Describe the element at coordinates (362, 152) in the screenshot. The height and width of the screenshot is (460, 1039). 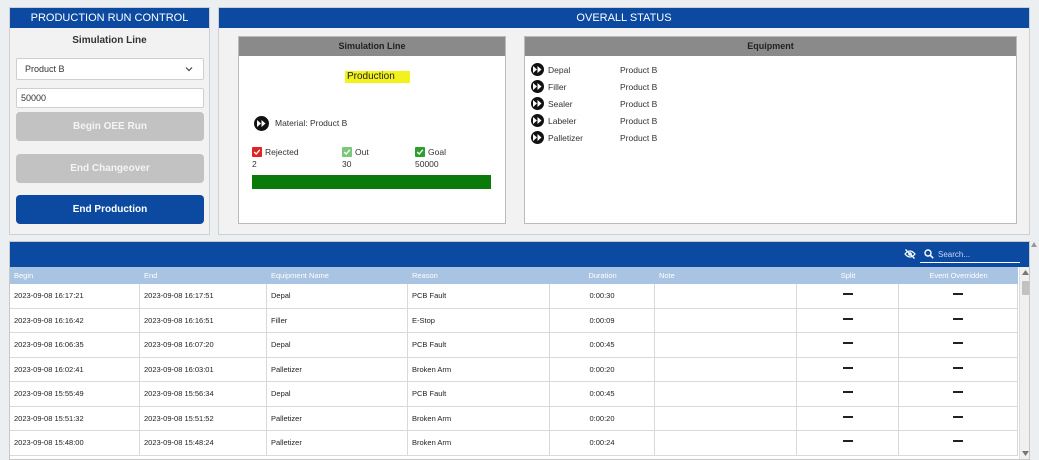
I see `out-label: Out` at that location.